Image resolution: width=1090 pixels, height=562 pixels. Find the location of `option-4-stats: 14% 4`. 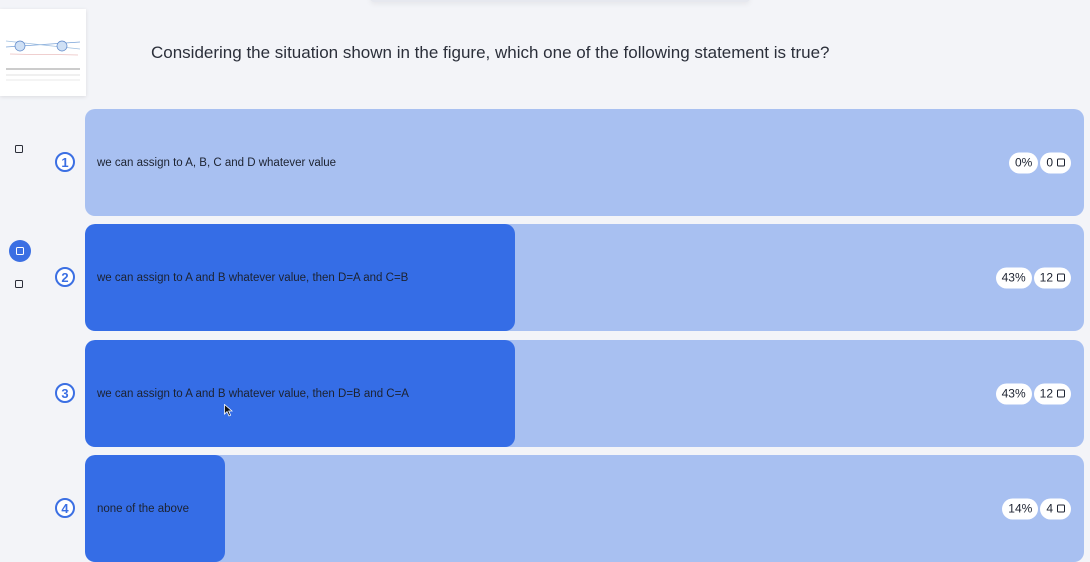

option-4-stats: 14% 4 is located at coordinates (1036, 508).